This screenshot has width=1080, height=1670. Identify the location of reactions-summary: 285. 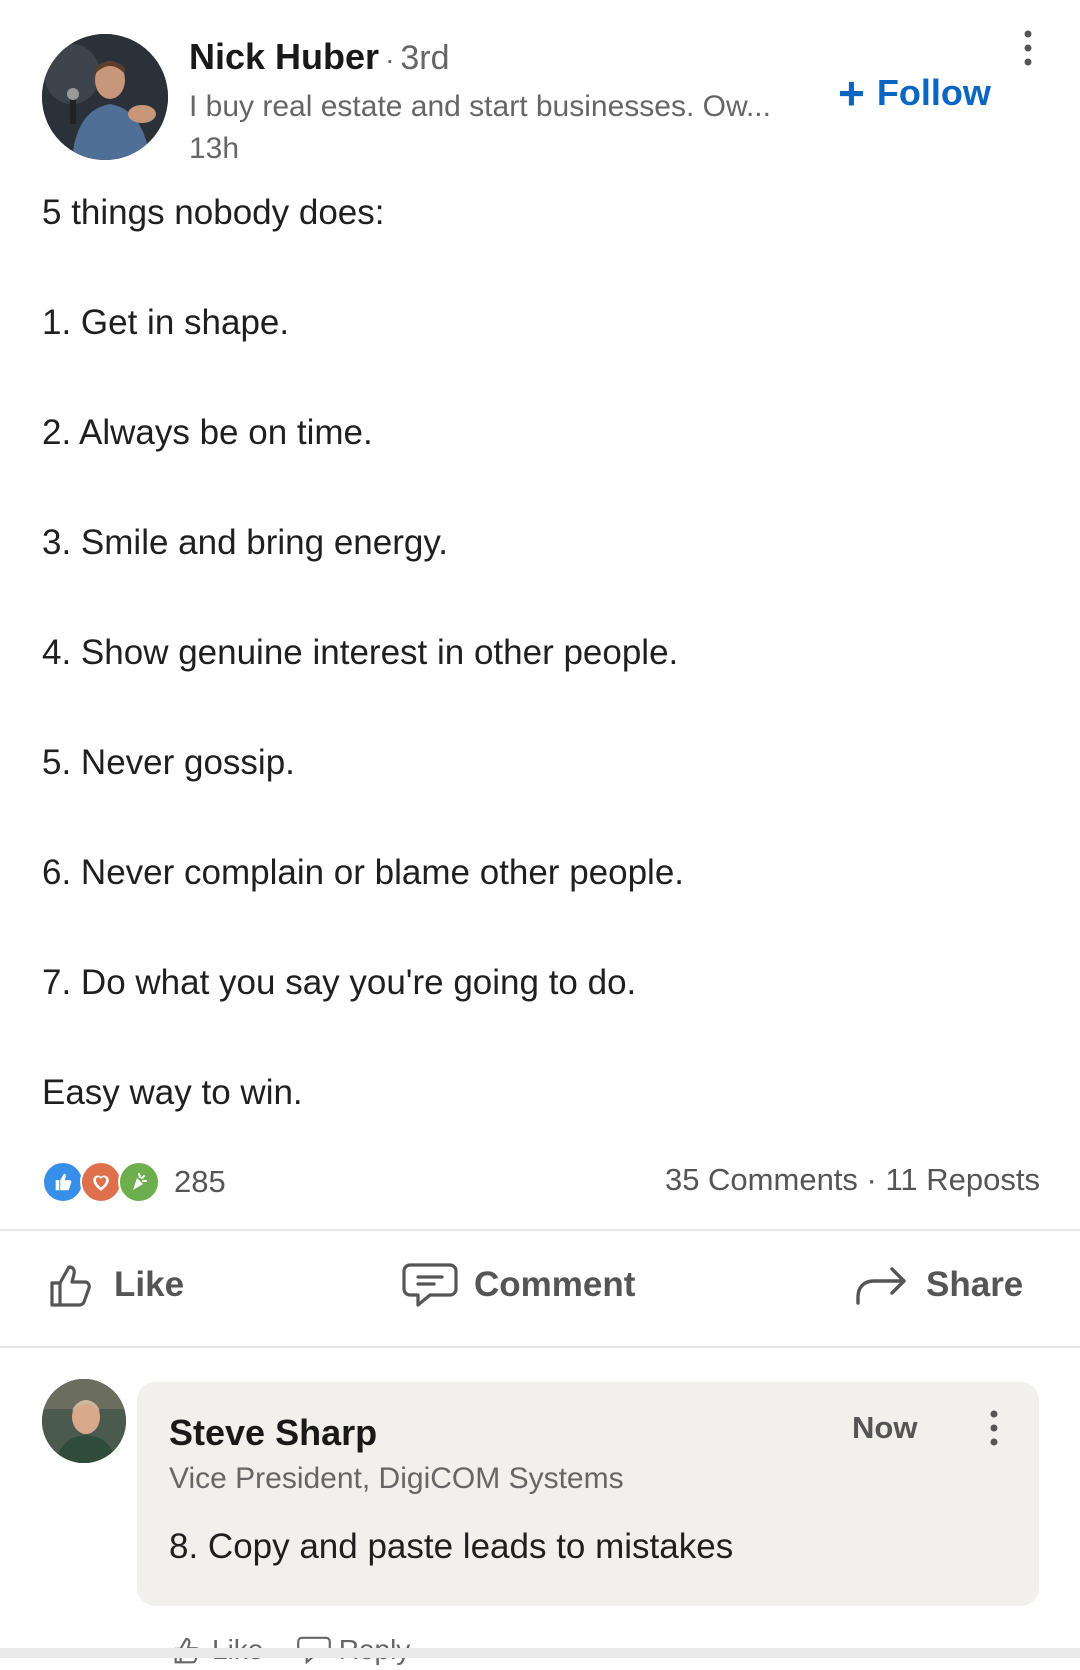
(134, 1182).